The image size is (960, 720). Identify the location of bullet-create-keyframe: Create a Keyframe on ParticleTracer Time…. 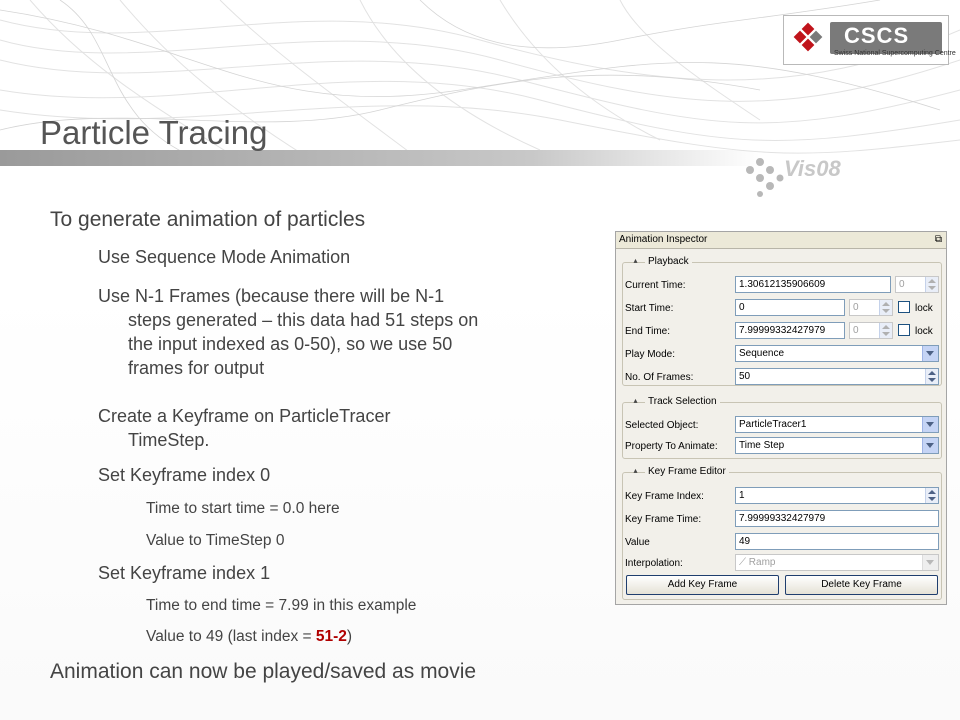
(244, 428).